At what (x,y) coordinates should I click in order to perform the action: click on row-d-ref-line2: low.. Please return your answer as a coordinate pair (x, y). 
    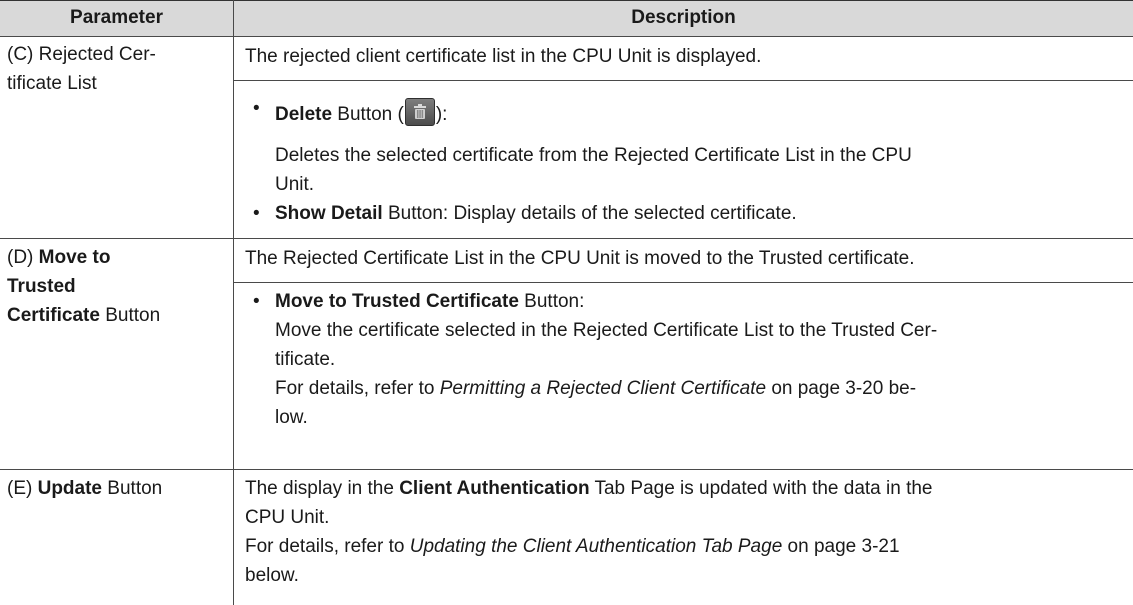
    Looking at the image, I should click on (291, 417).